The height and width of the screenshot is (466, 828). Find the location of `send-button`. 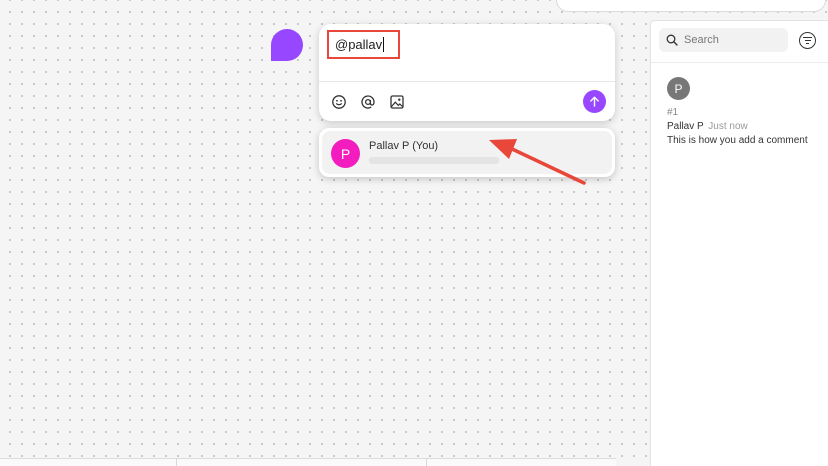

send-button is located at coordinates (594, 101).